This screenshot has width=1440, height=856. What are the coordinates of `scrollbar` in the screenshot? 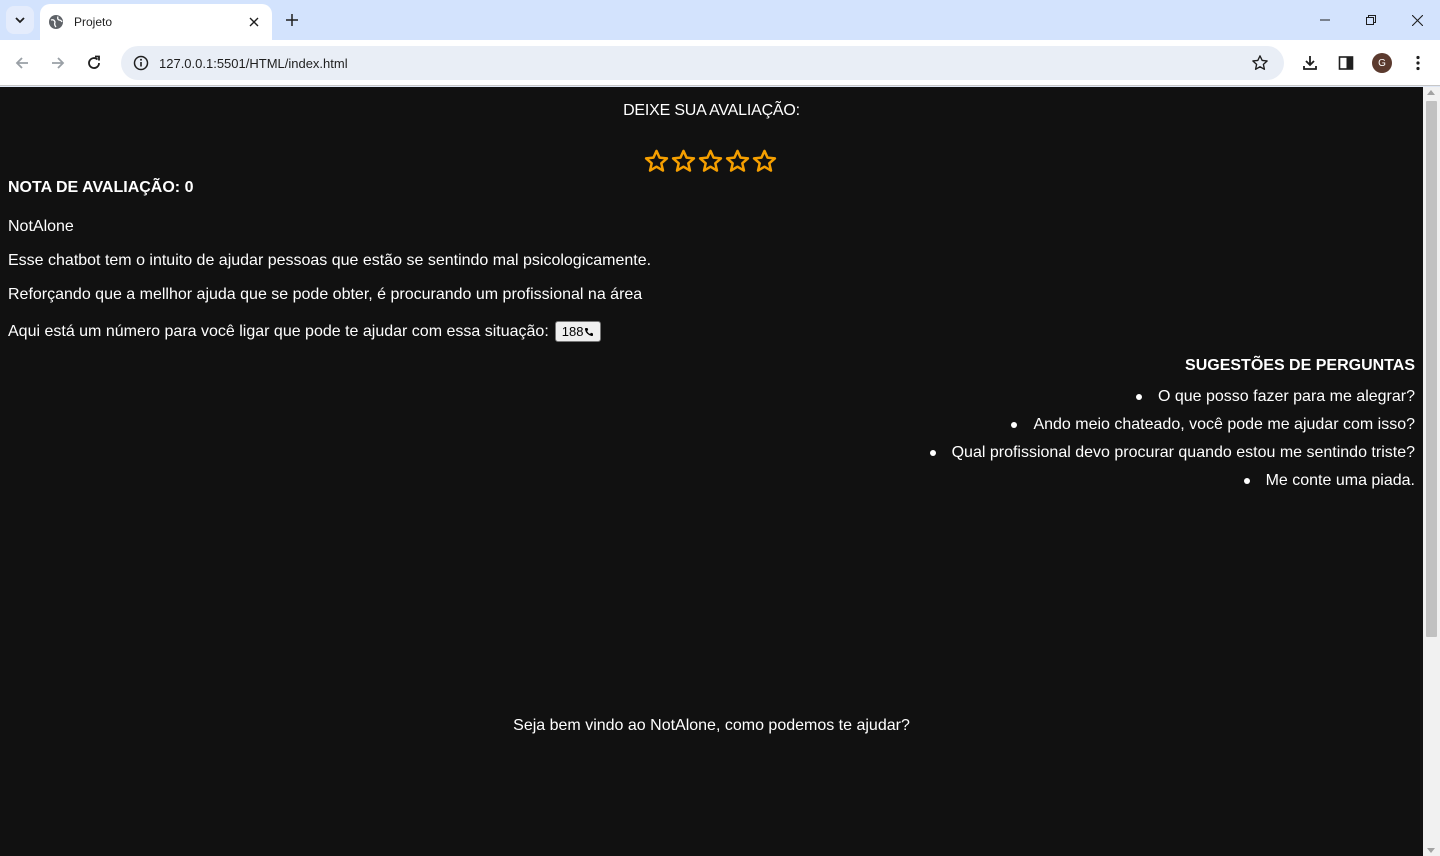 It's located at (1431, 471).